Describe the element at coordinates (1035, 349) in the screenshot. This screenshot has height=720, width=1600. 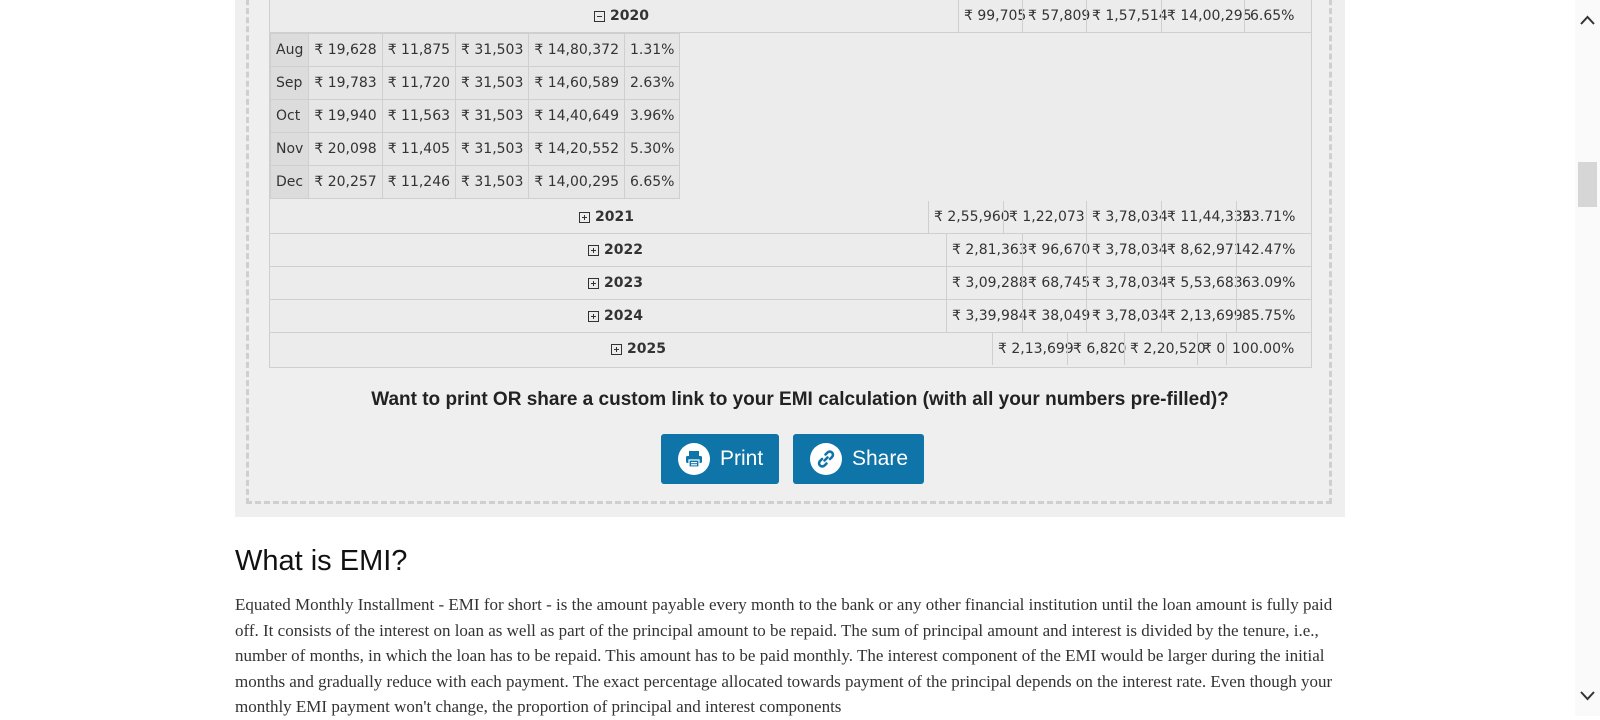
I see `year-principal: ₹ 2,13,699` at that location.